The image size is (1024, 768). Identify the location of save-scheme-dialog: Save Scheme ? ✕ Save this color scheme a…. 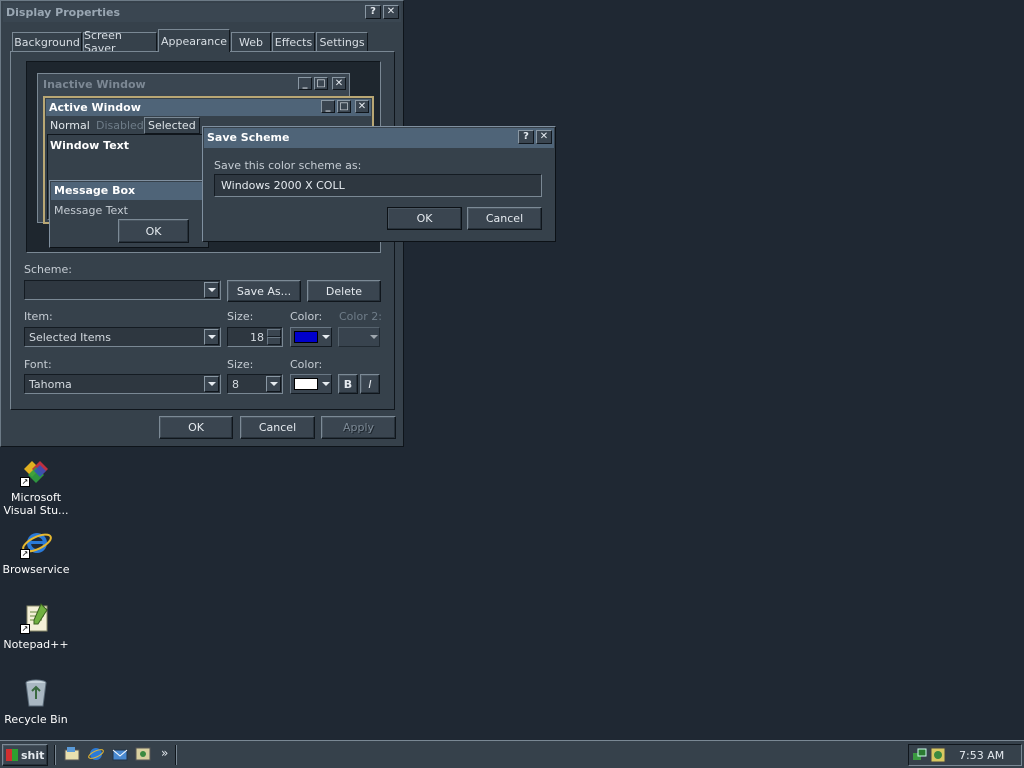
(379, 184).